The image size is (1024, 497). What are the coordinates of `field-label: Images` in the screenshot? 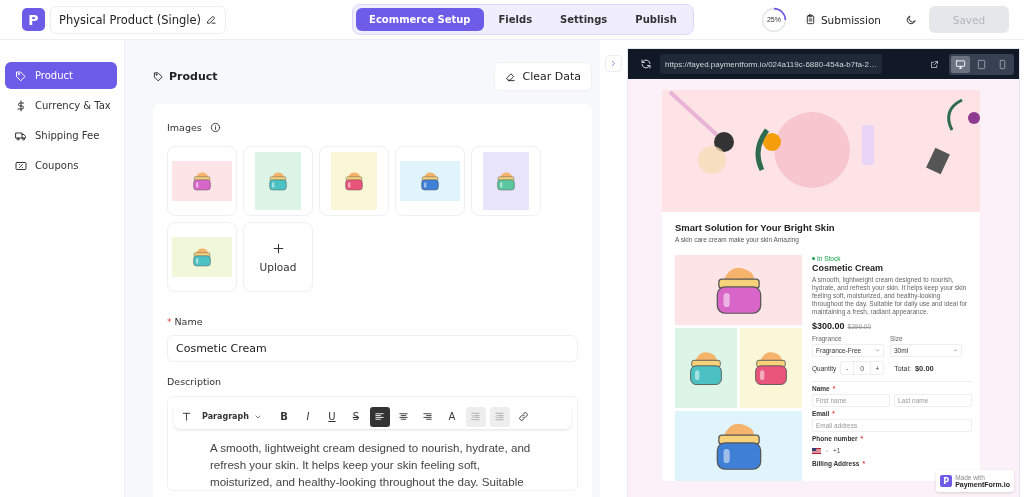 It's located at (184, 127).